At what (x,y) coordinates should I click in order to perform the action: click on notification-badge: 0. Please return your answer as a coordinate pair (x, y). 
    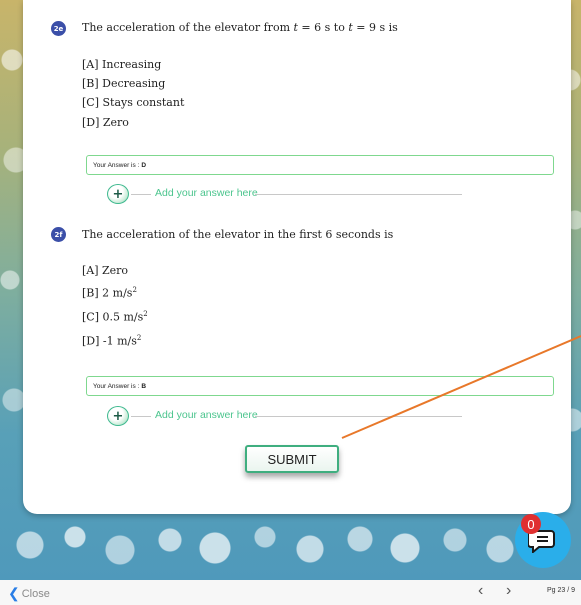
    Looking at the image, I should click on (531, 524).